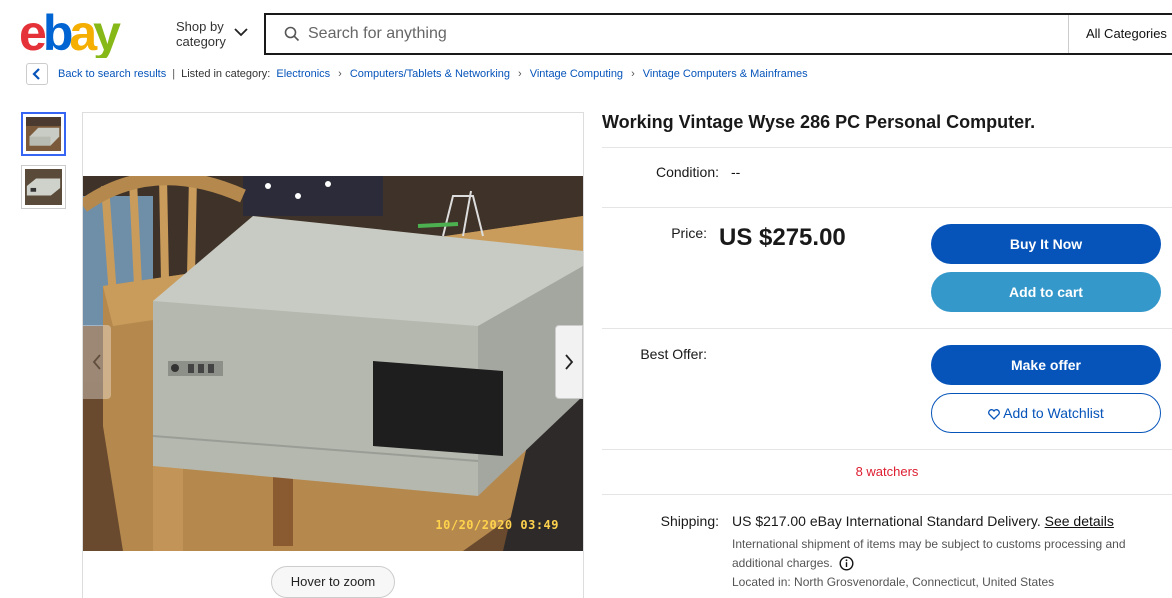 The height and width of the screenshot is (598, 1172). I want to click on next-image-button, so click(569, 362).